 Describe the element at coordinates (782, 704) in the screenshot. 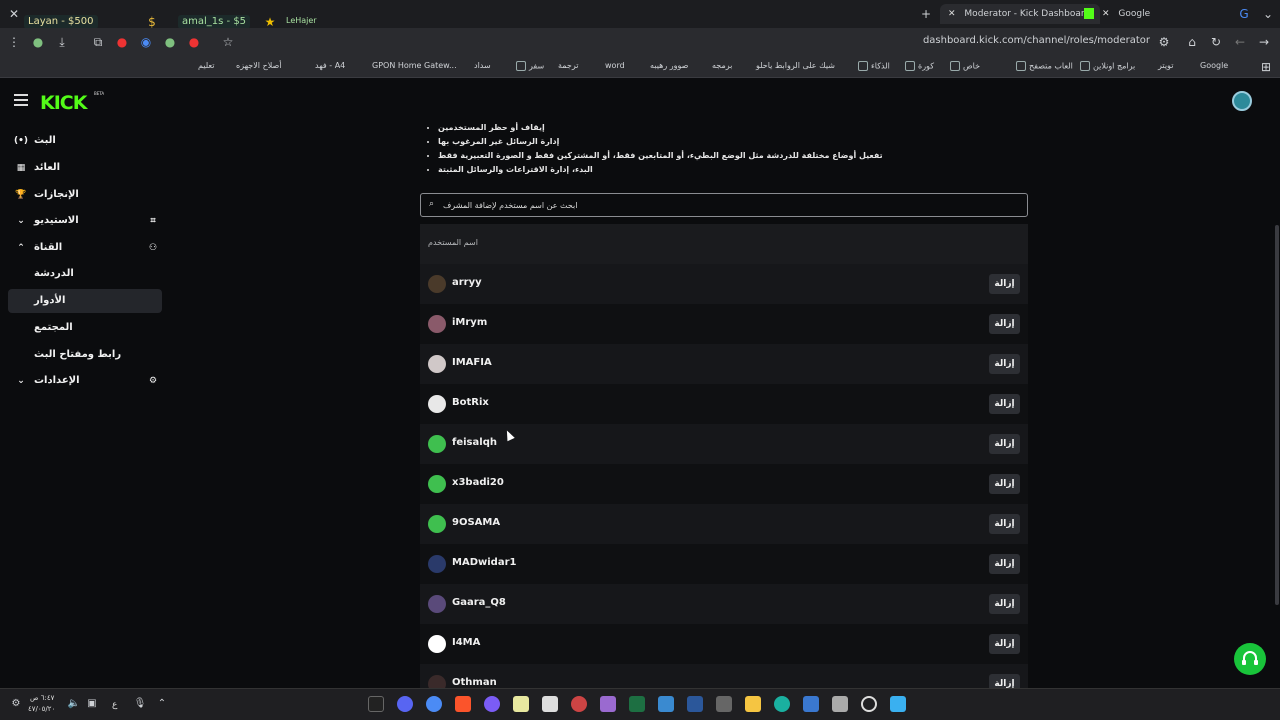

I see `edge-icon` at that location.